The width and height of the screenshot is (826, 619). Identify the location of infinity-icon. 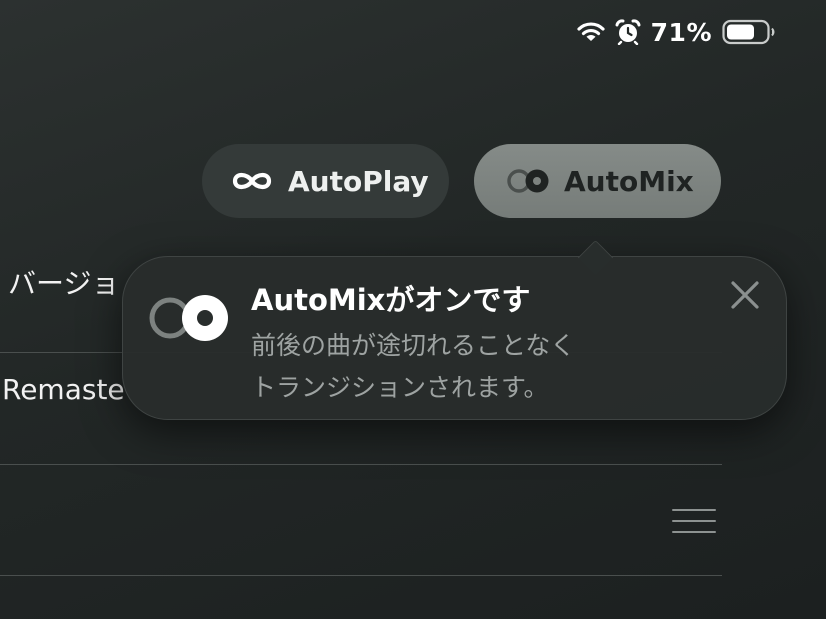
(252, 181).